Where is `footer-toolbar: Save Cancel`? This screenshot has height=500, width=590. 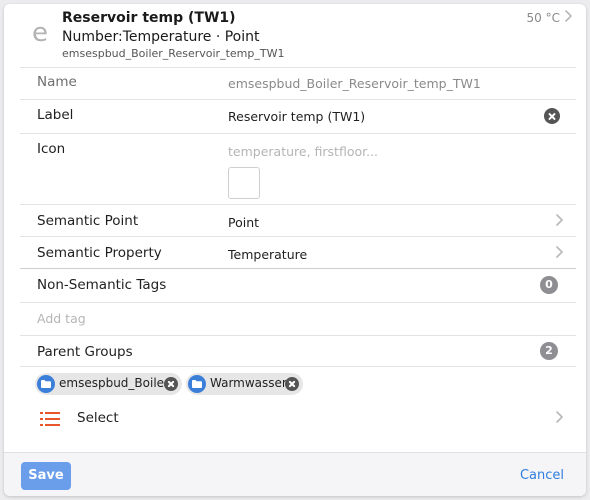 footer-toolbar: Save Cancel is located at coordinates (295, 474).